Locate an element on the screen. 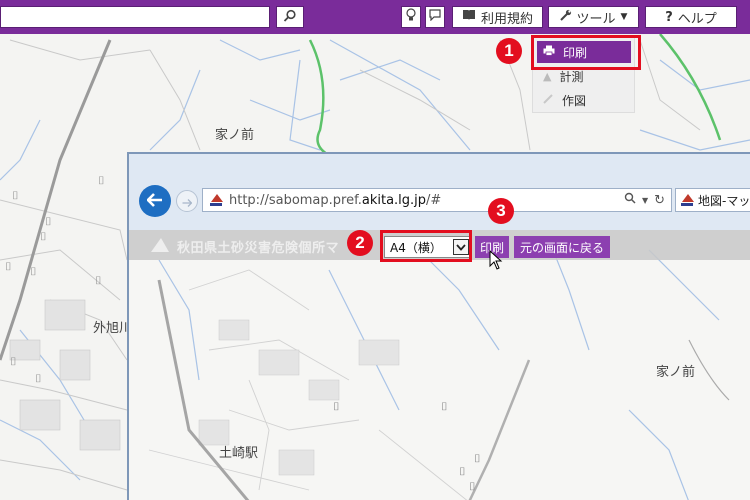 The width and height of the screenshot is (750, 500). arrow-left-icon is located at coordinates (154, 201).